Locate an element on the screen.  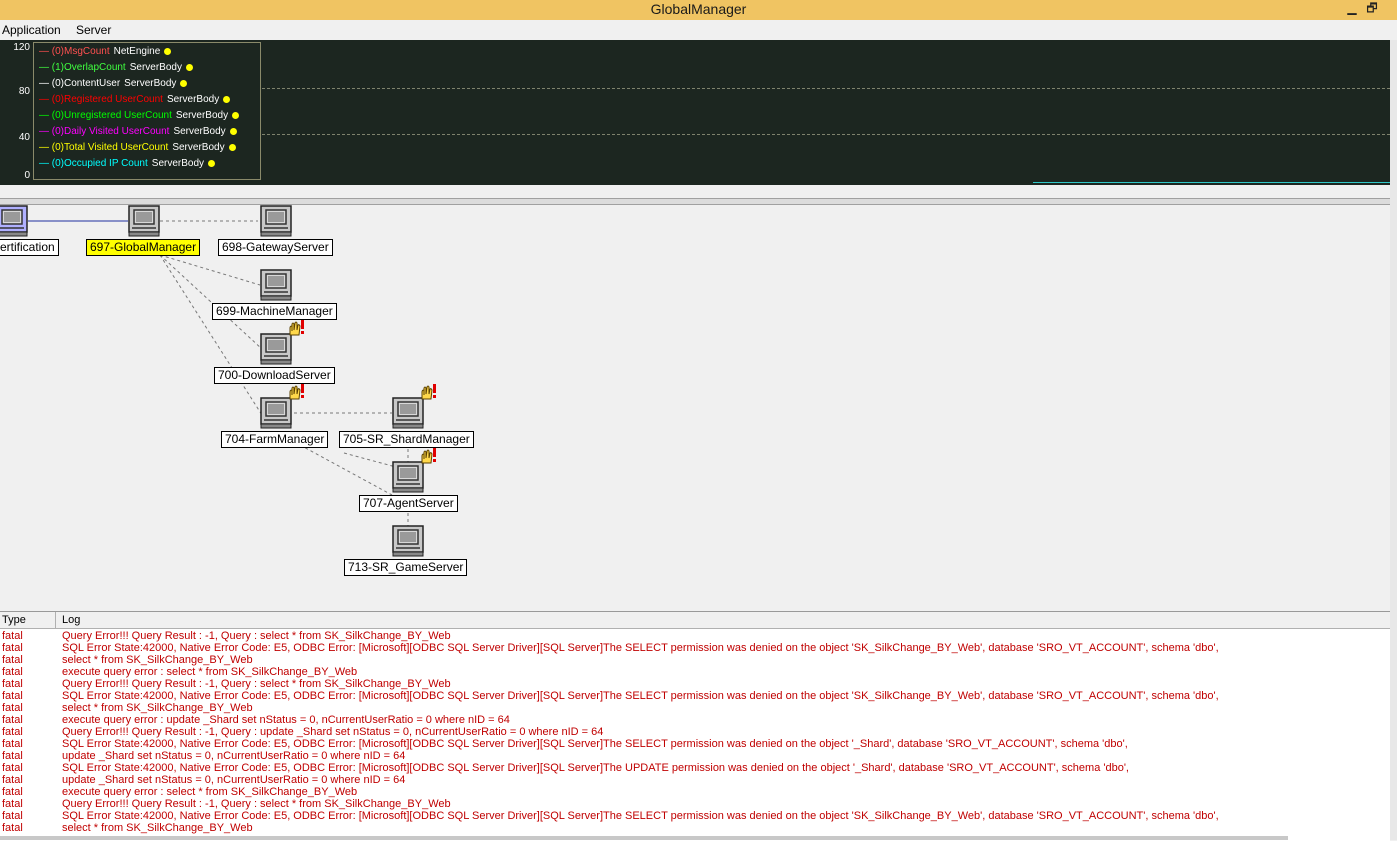
server-node-label: 707-AgentServer is located at coordinates (408, 503).